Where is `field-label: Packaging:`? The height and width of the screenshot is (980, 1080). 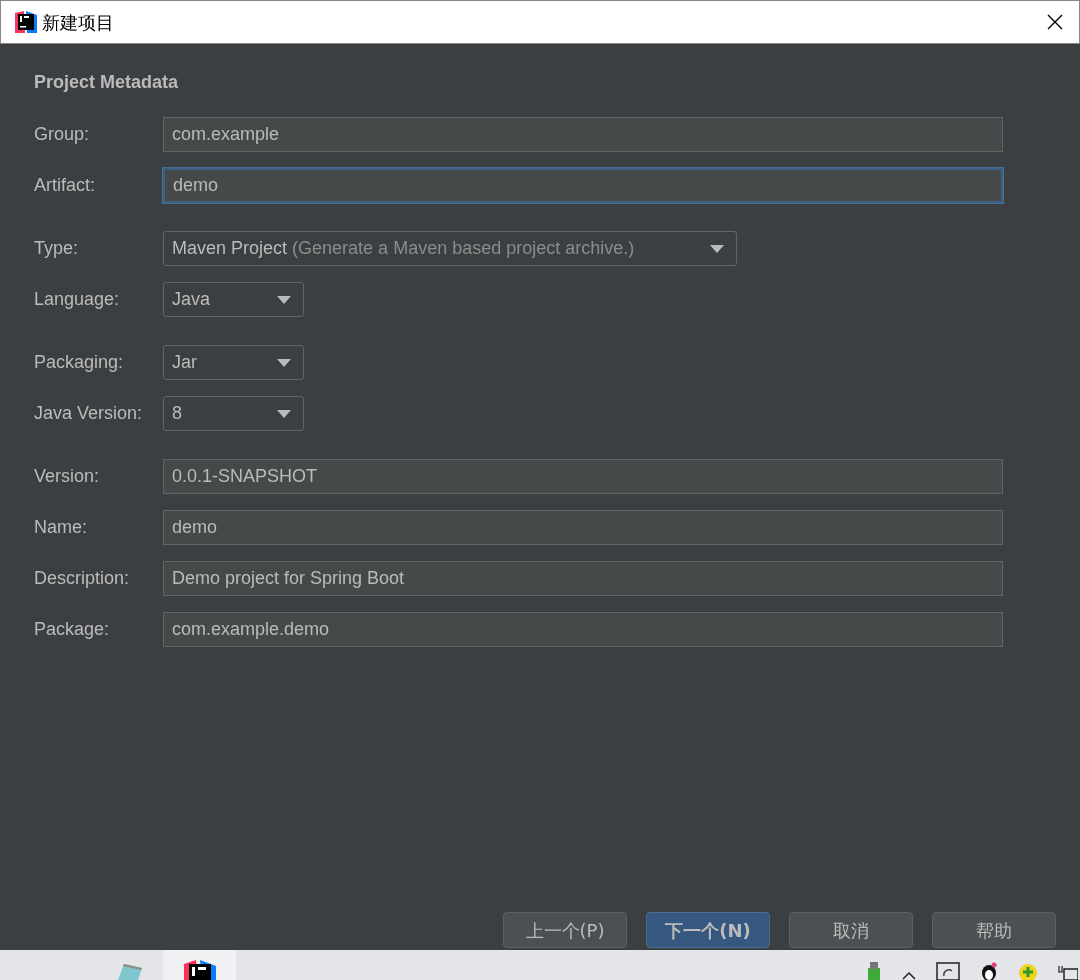
field-label: Packaging: is located at coordinates (79, 362).